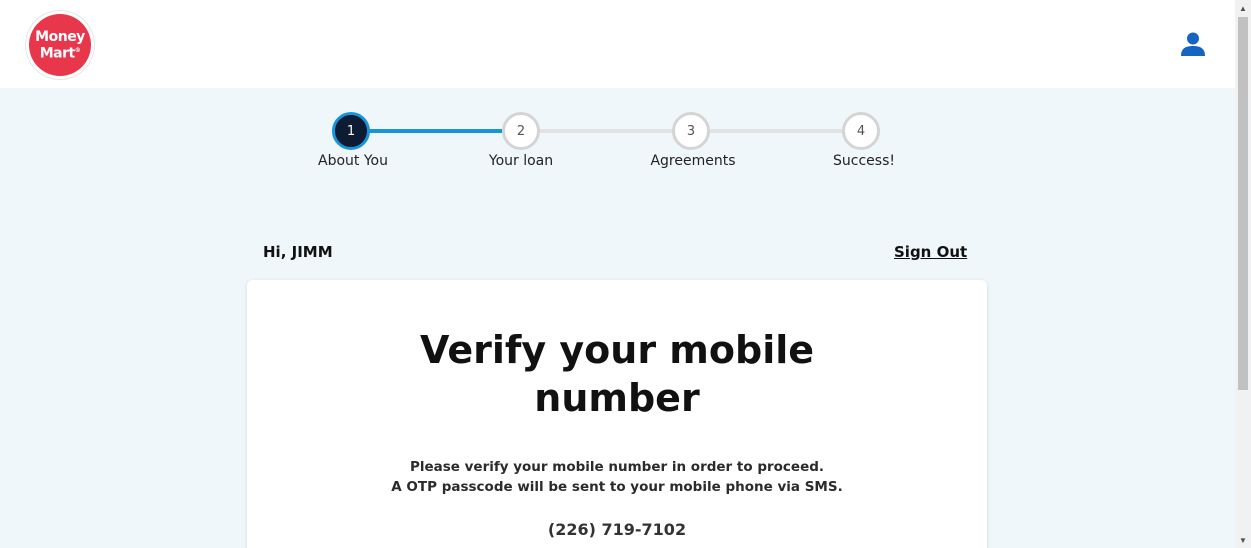 This screenshot has height=548, width=1251. I want to click on phone-number: (226) 719-7102, so click(617, 529).